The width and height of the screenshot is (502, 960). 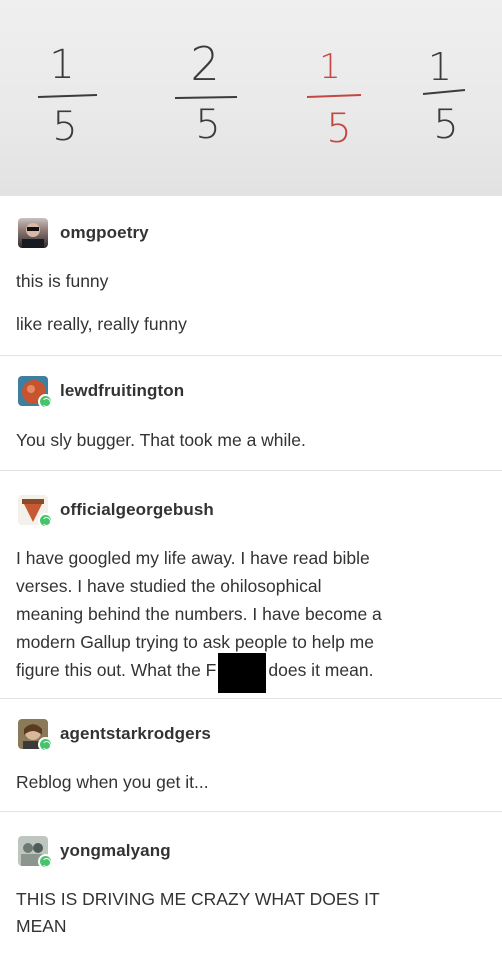 What do you see at coordinates (122, 391) in the screenshot?
I see `username: lewdfruitington` at bounding box center [122, 391].